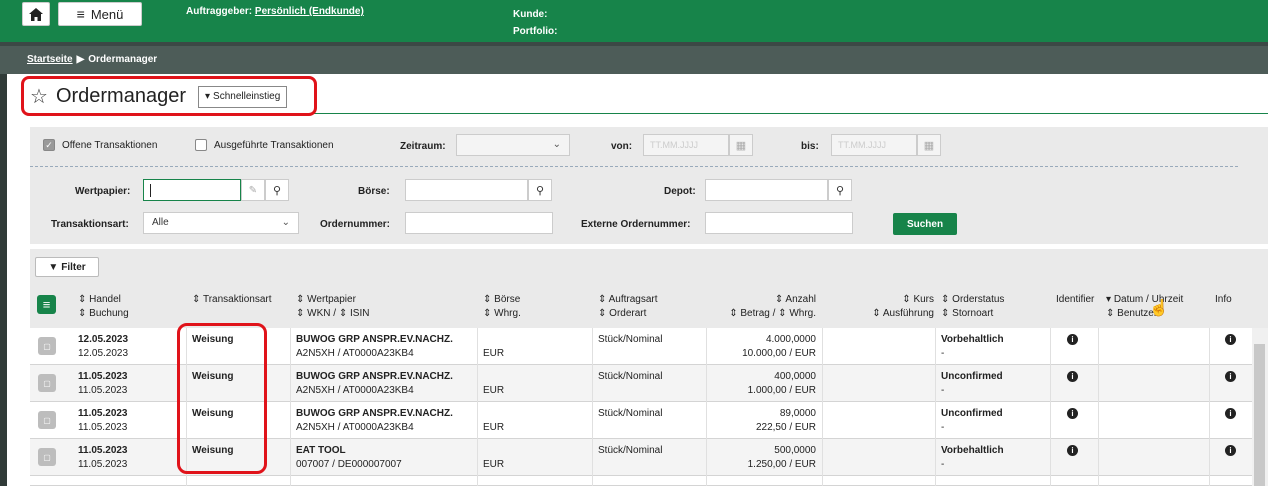 The height and width of the screenshot is (486, 1268). Describe the element at coordinates (232, 300) in the screenshot. I see `col-header-transaktionsart: ⇕ Transaktionsart` at that location.